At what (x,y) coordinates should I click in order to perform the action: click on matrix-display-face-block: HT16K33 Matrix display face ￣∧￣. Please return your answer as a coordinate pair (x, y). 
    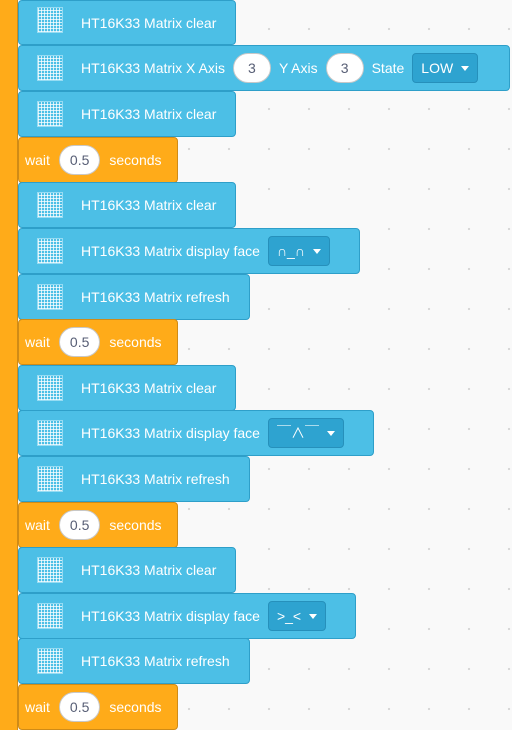
    Looking at the image, I should click on (196, 433).